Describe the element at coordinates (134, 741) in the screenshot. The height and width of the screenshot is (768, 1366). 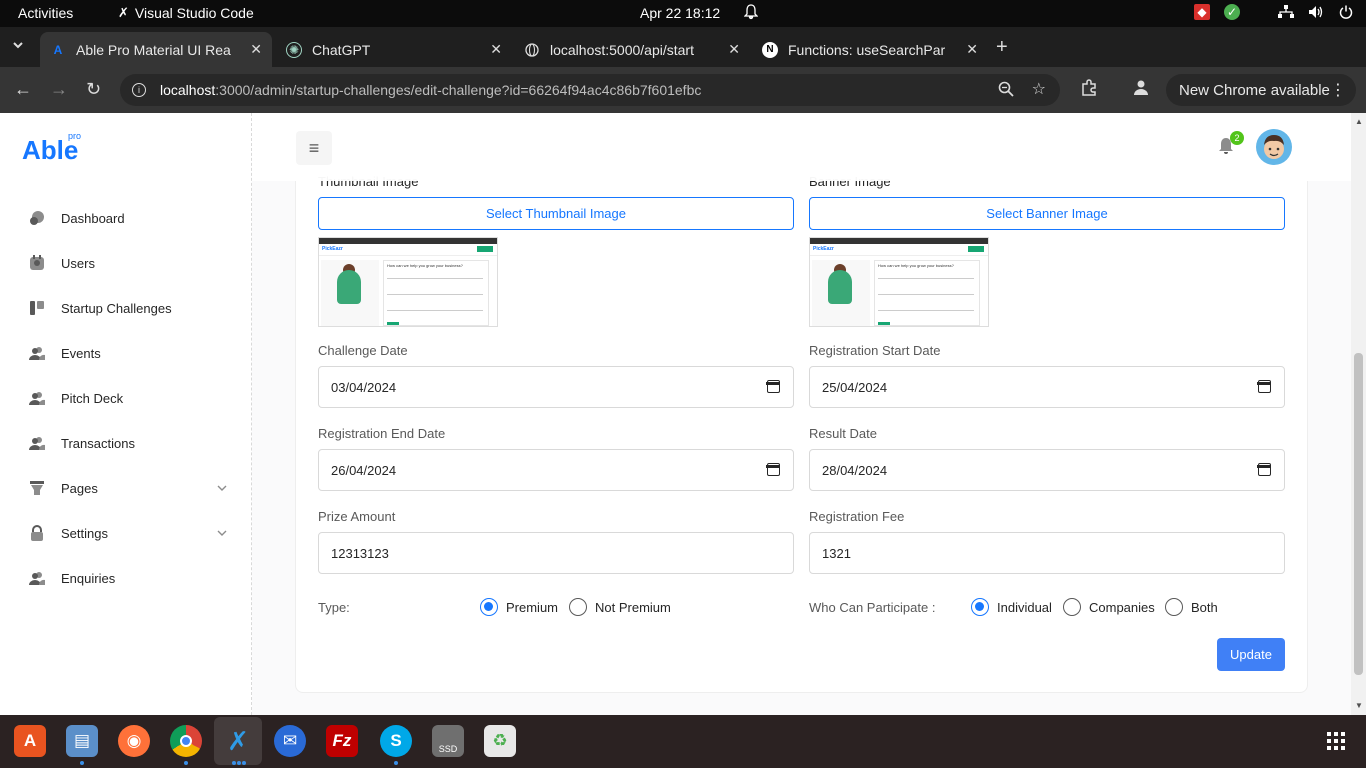
I see `firefox-icon: ◉` at that location.